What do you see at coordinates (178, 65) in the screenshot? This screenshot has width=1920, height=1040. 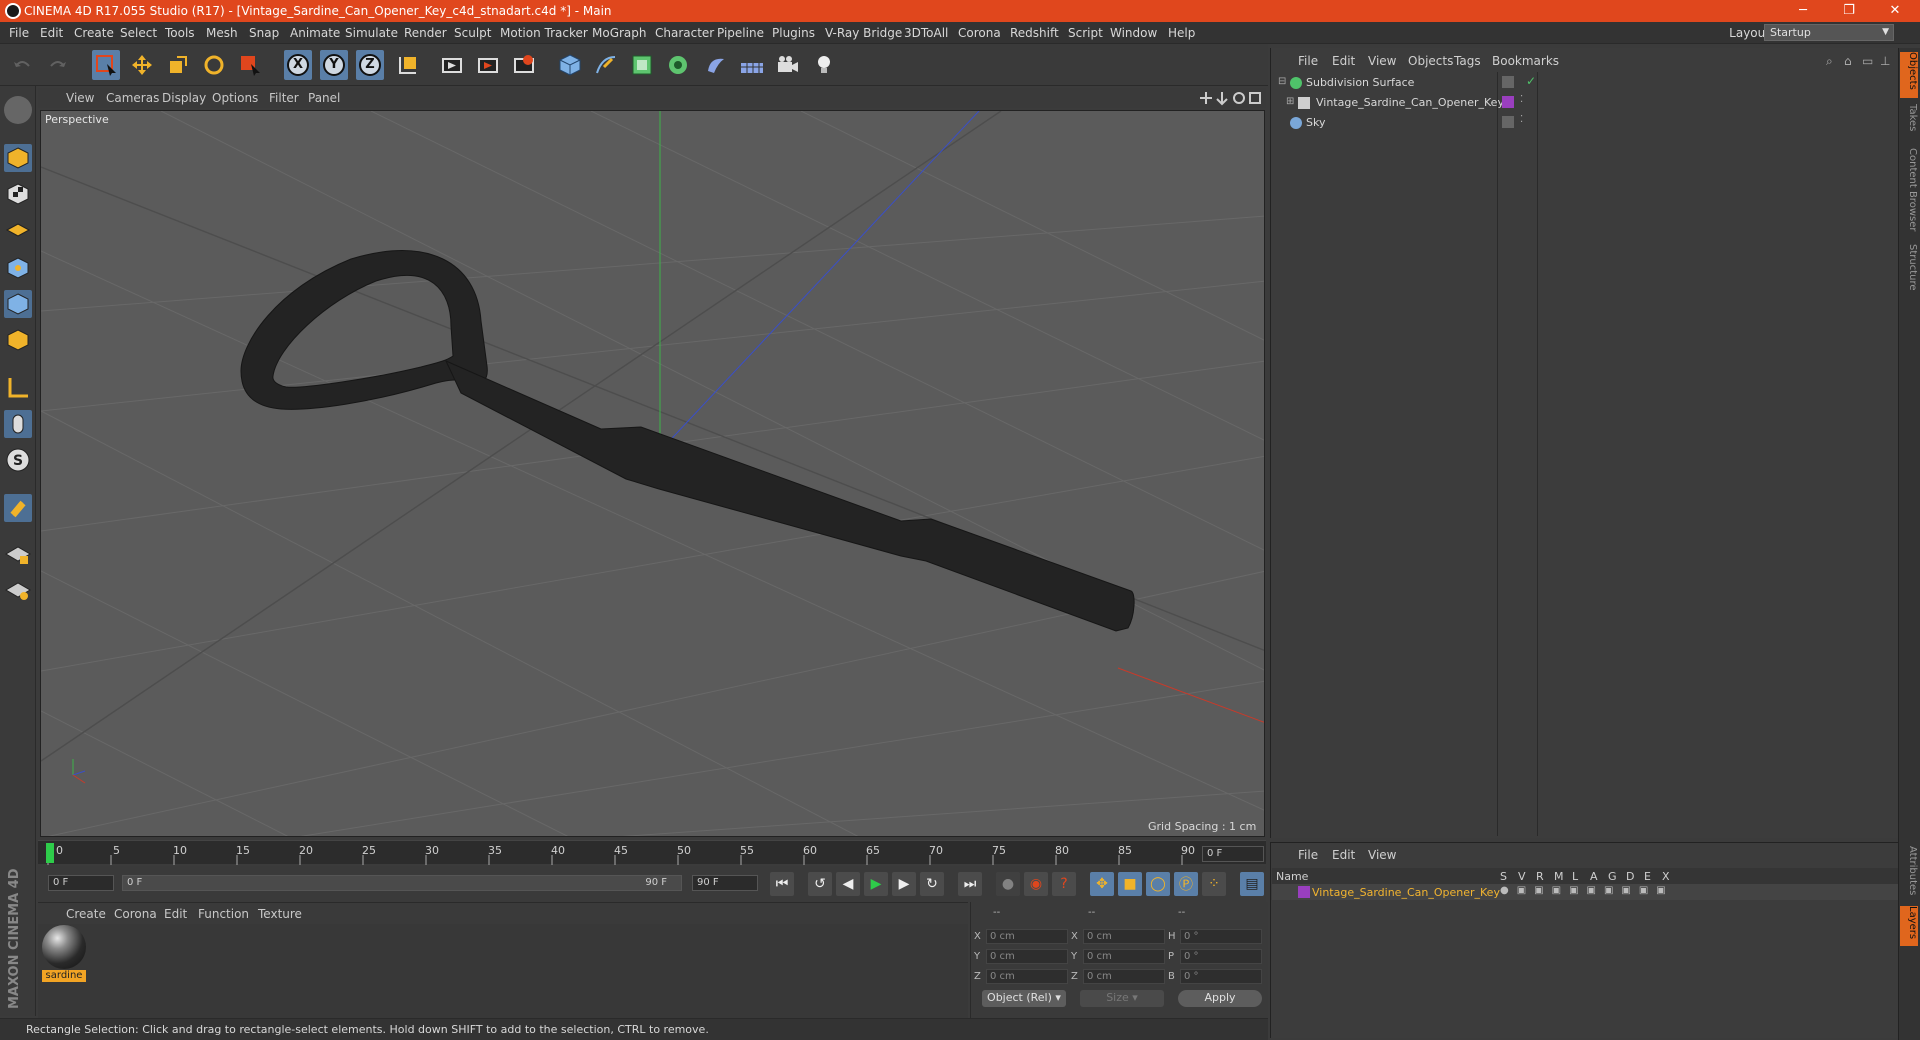 I see `scale-tool-button` at bounding box center [178, 65].